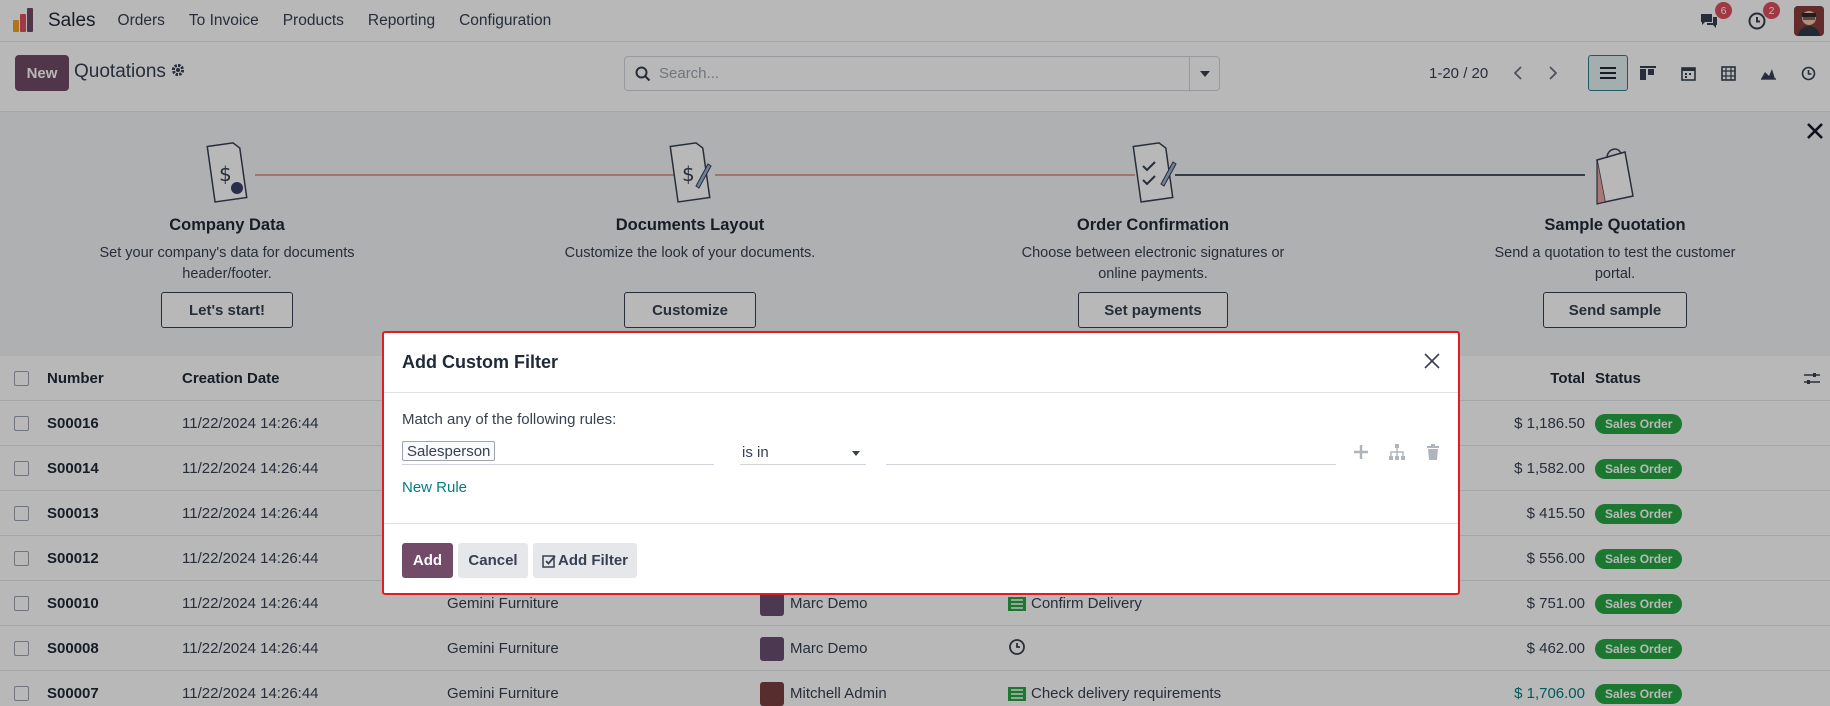  I want to click on field-path-chip: Salesperson, so click(449, 451).